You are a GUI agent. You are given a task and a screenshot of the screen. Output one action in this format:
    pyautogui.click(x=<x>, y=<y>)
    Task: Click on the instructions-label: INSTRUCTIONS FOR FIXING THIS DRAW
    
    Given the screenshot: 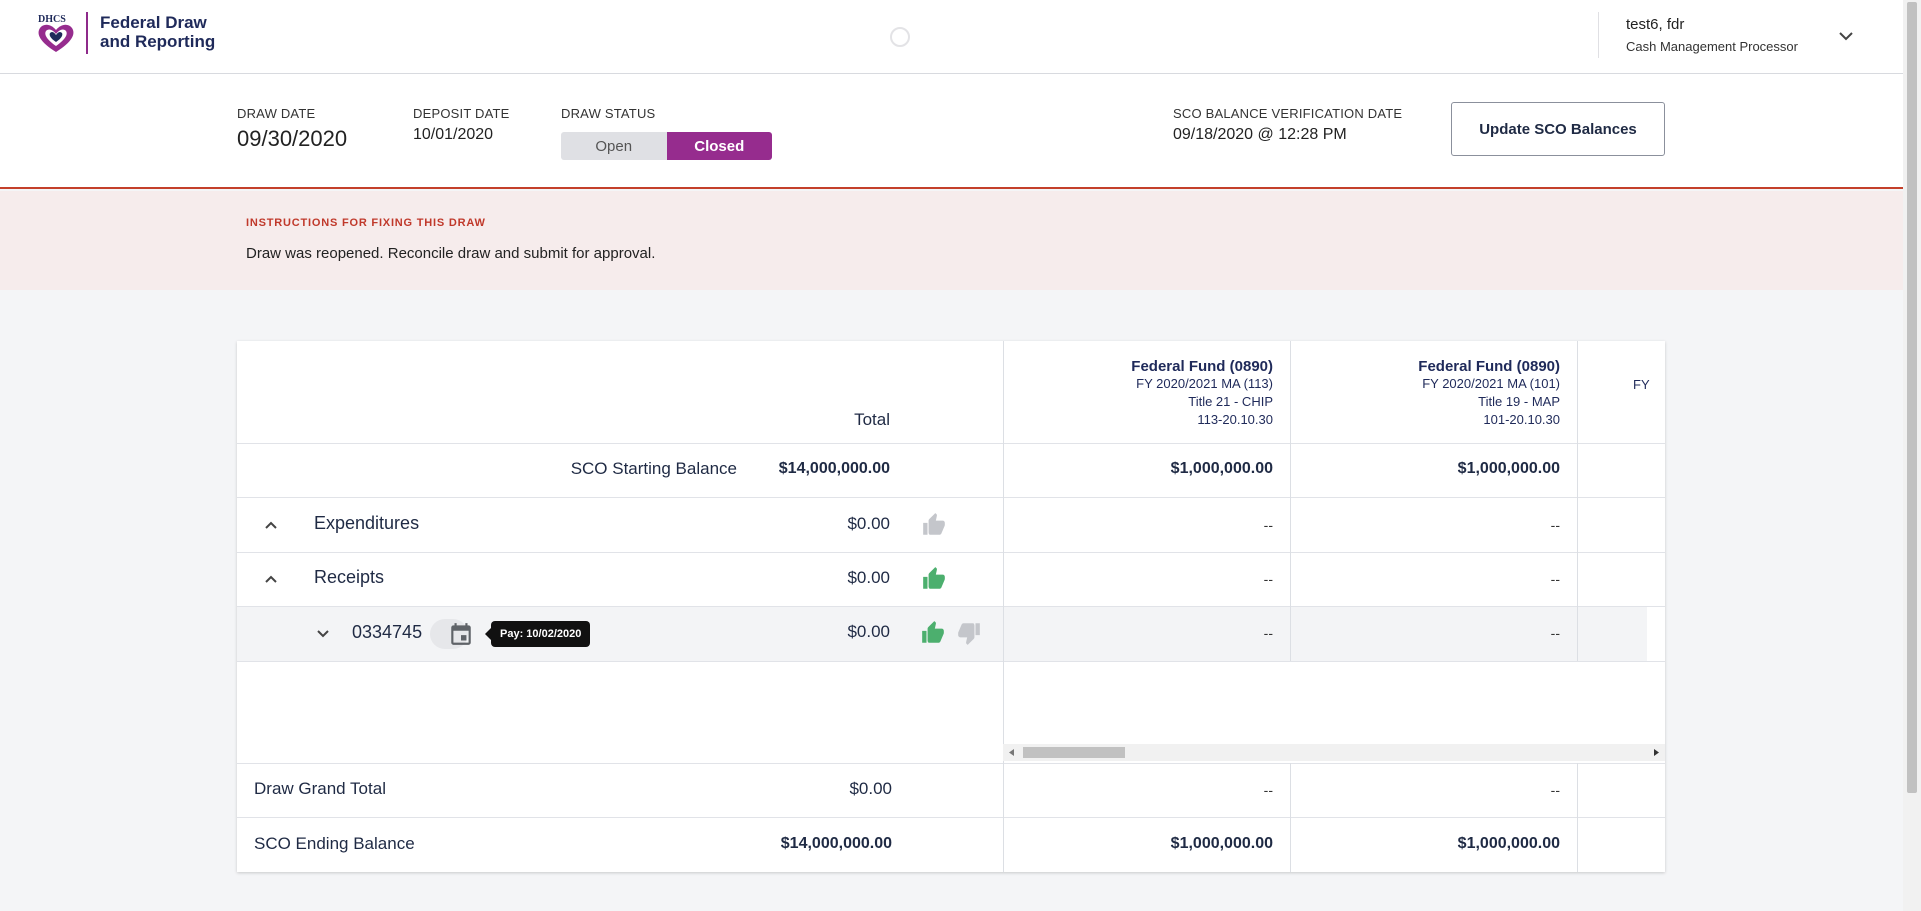 What is the action you would take?
    pyautogui.click(x=366, y=223)
    